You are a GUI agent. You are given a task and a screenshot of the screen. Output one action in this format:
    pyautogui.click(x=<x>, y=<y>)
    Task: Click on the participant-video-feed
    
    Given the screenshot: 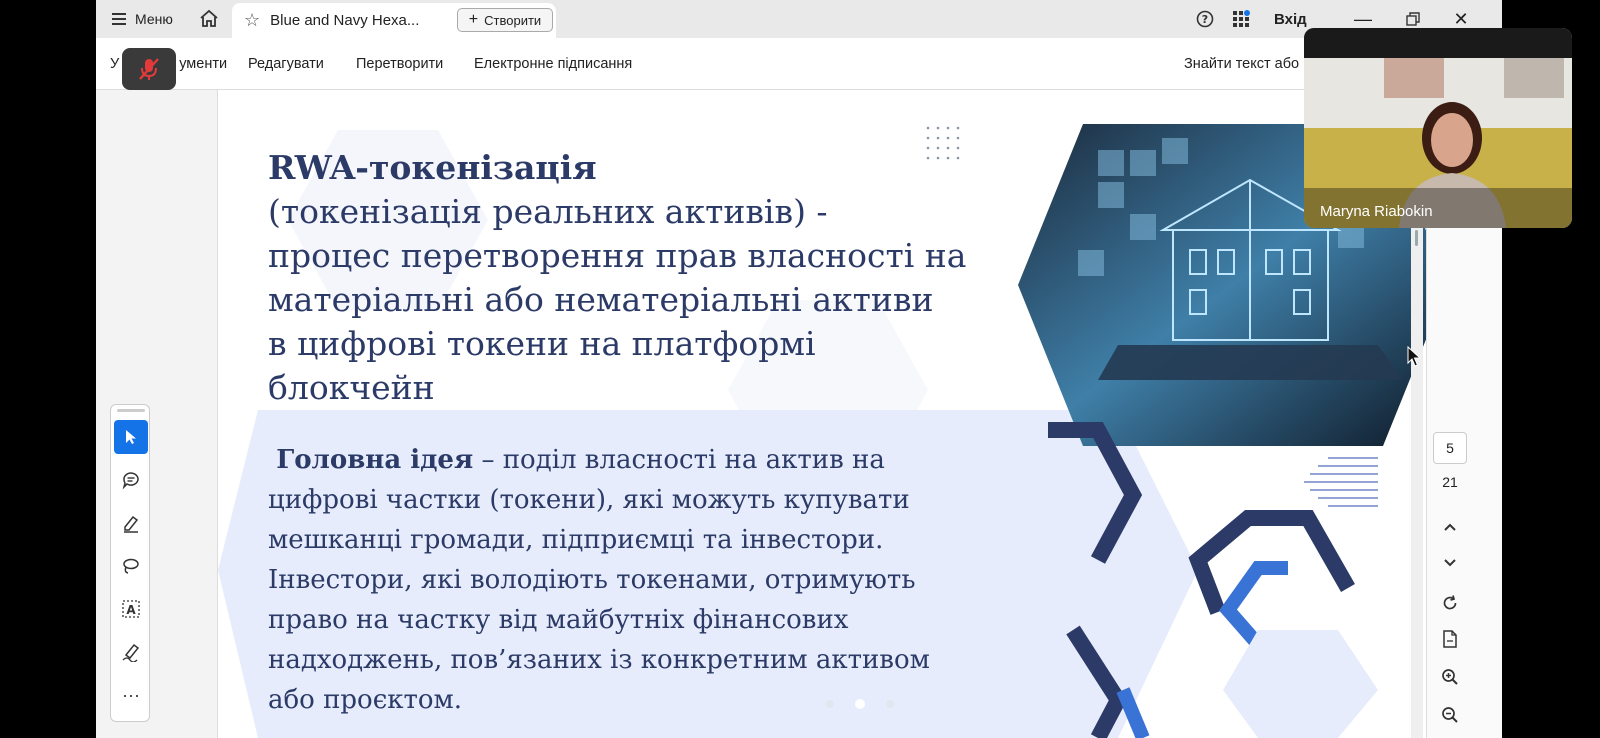 What is the action you would take?
    pyautogui.click(x=1438, y=128)
    